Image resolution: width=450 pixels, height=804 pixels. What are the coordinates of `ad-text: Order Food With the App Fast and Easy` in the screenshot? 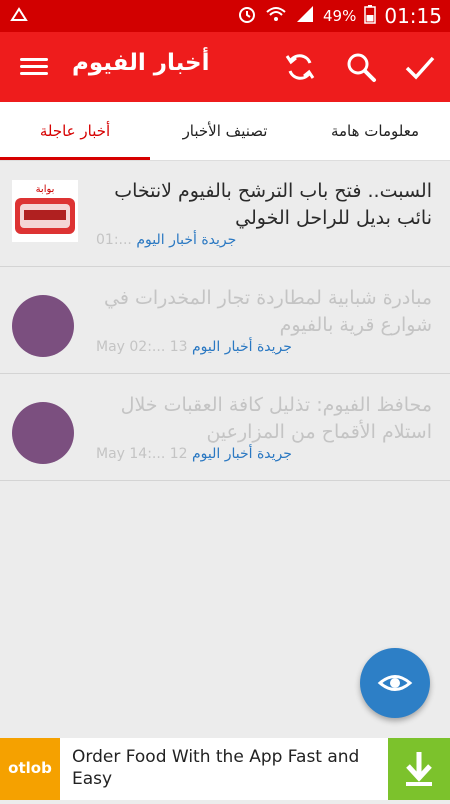 It's located at (216, 768).